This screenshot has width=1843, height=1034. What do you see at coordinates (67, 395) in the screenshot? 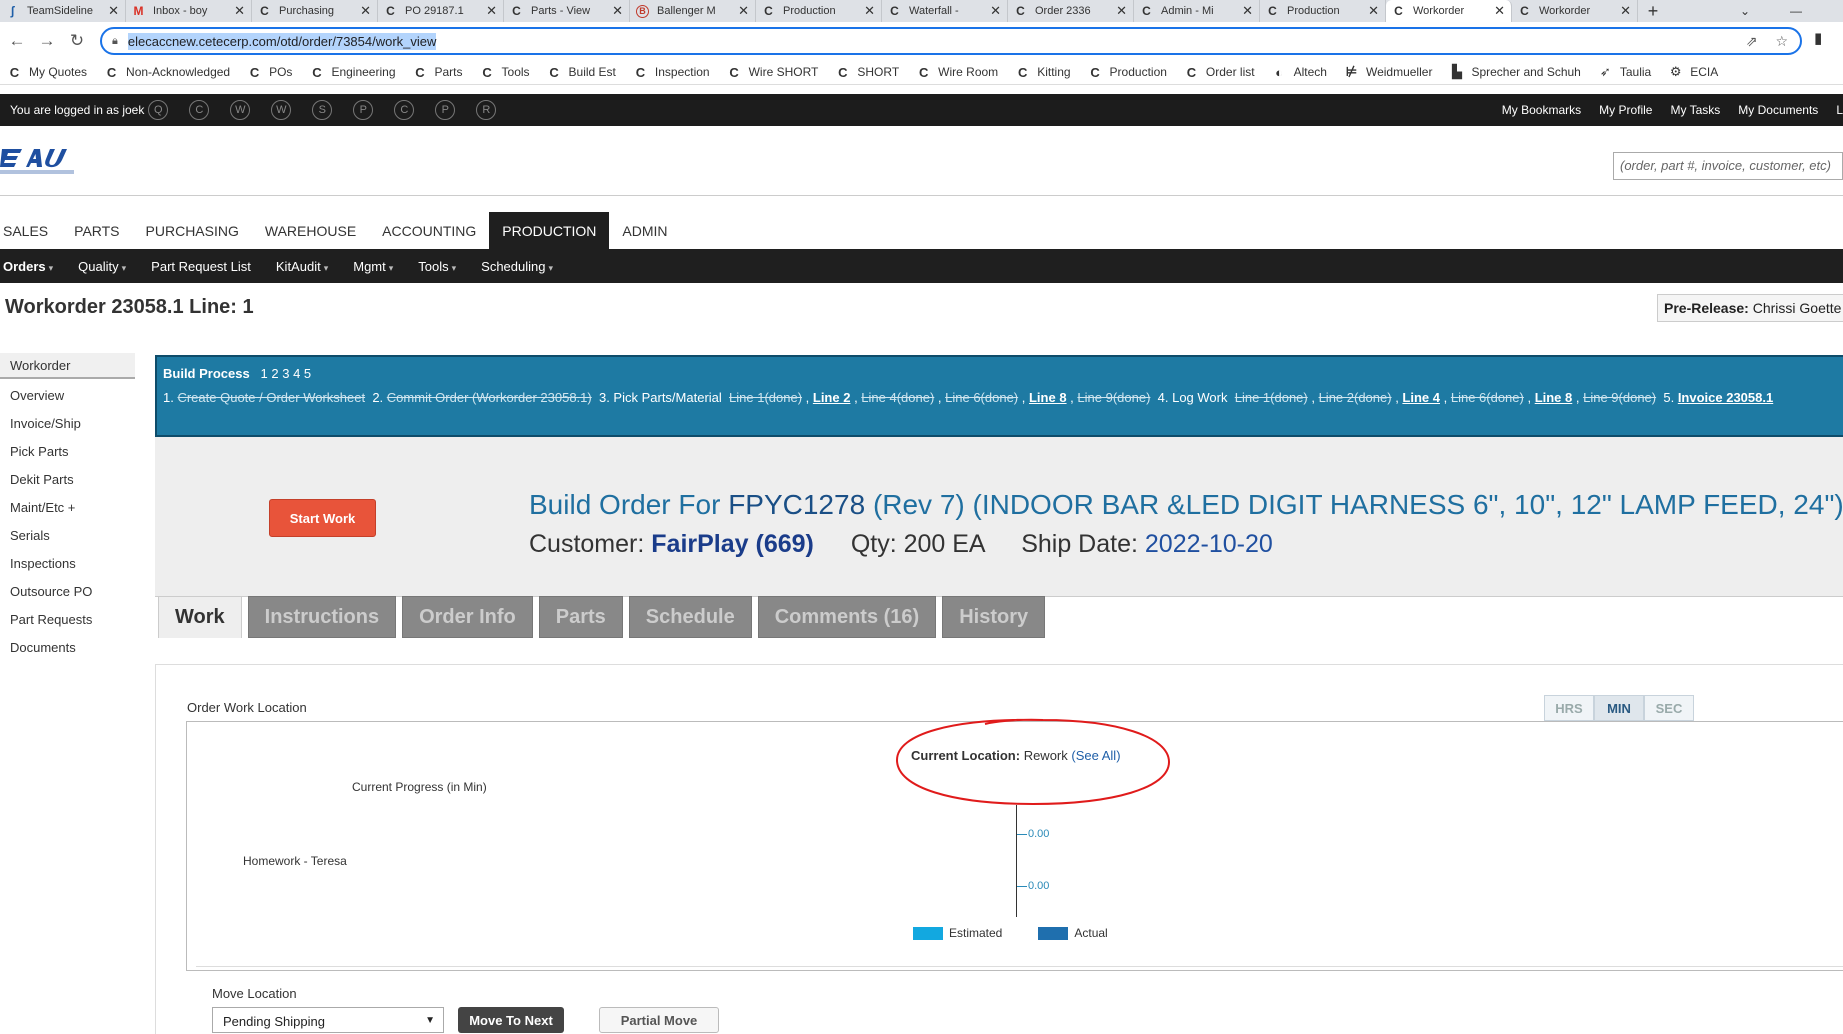
I see `sidebar-item-overview: Overview` at bounding box center [67, 395].